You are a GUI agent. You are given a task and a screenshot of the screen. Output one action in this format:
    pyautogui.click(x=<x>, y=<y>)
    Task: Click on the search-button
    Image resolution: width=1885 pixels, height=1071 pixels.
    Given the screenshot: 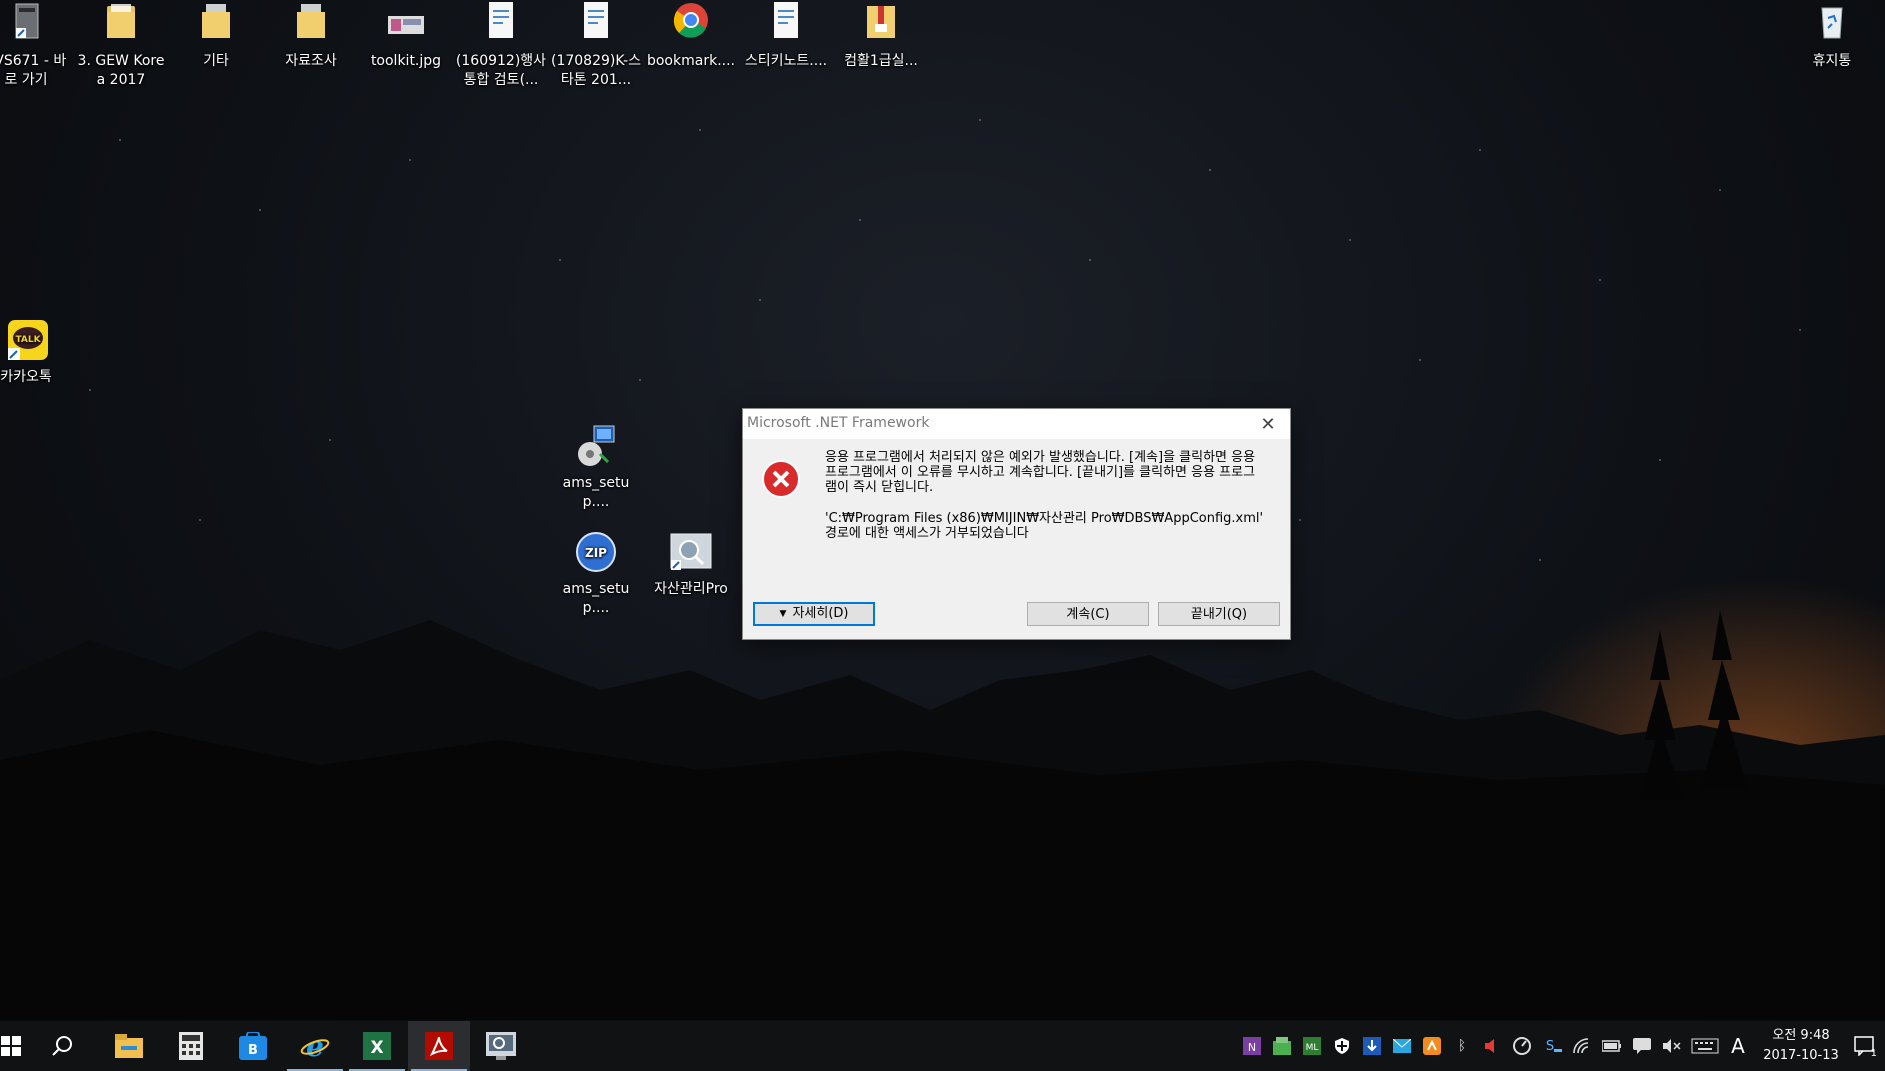 What is the action you would take?
    pyautogui.click(x=63, y=1046)
    